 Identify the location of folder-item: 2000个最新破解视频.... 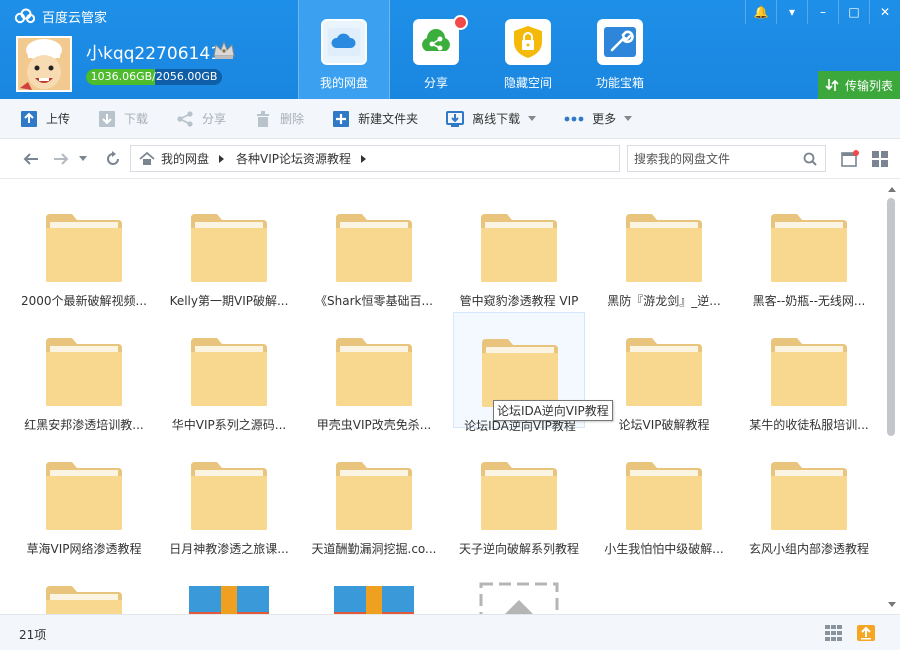
(84, 248).